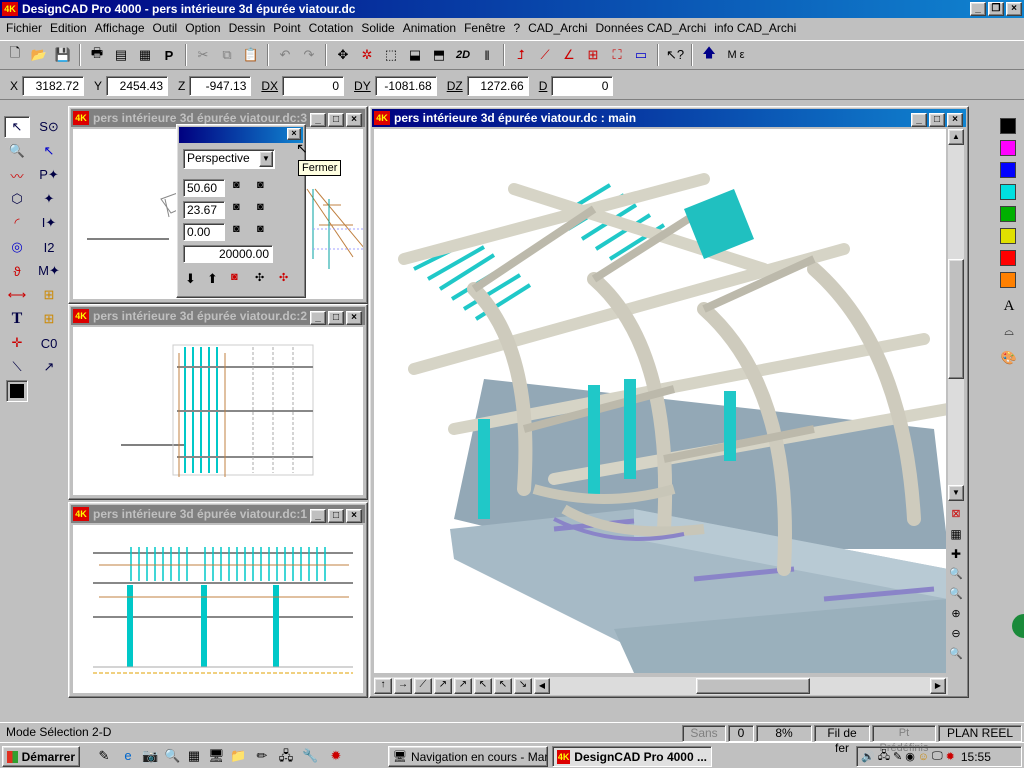  Describe the element at coordinates (343, 55) in the screenshot. I see `move-icon: ✥` at that location.